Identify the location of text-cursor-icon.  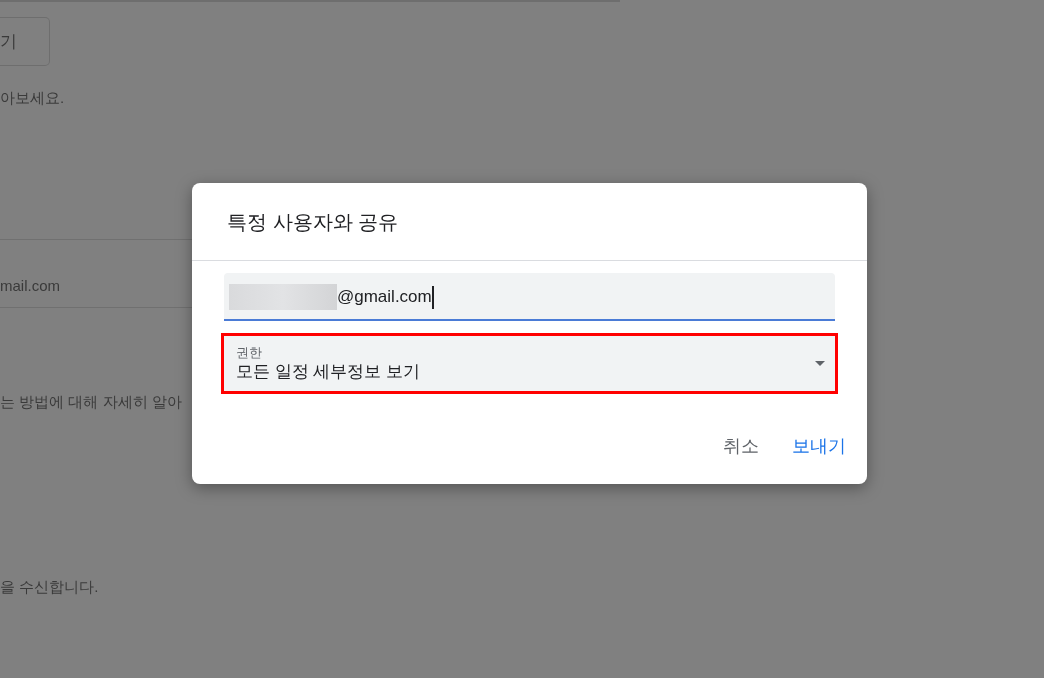
(432, 297).